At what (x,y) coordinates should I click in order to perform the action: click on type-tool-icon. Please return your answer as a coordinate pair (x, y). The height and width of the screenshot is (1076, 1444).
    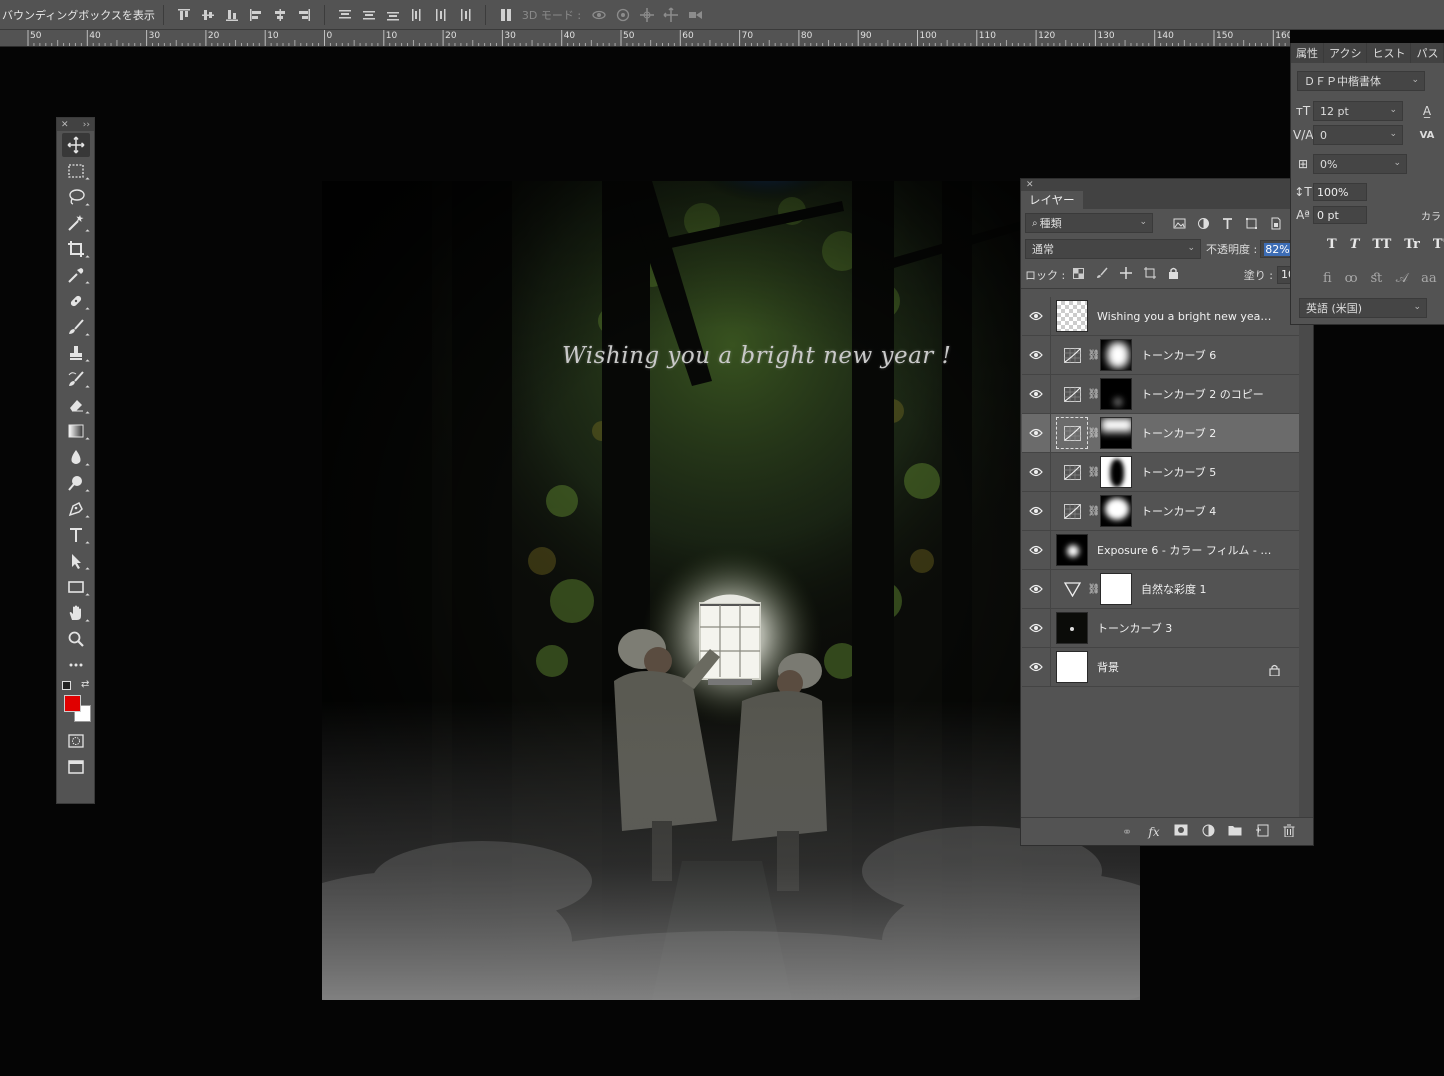
    Looking at the image, I should click on (76, 535).